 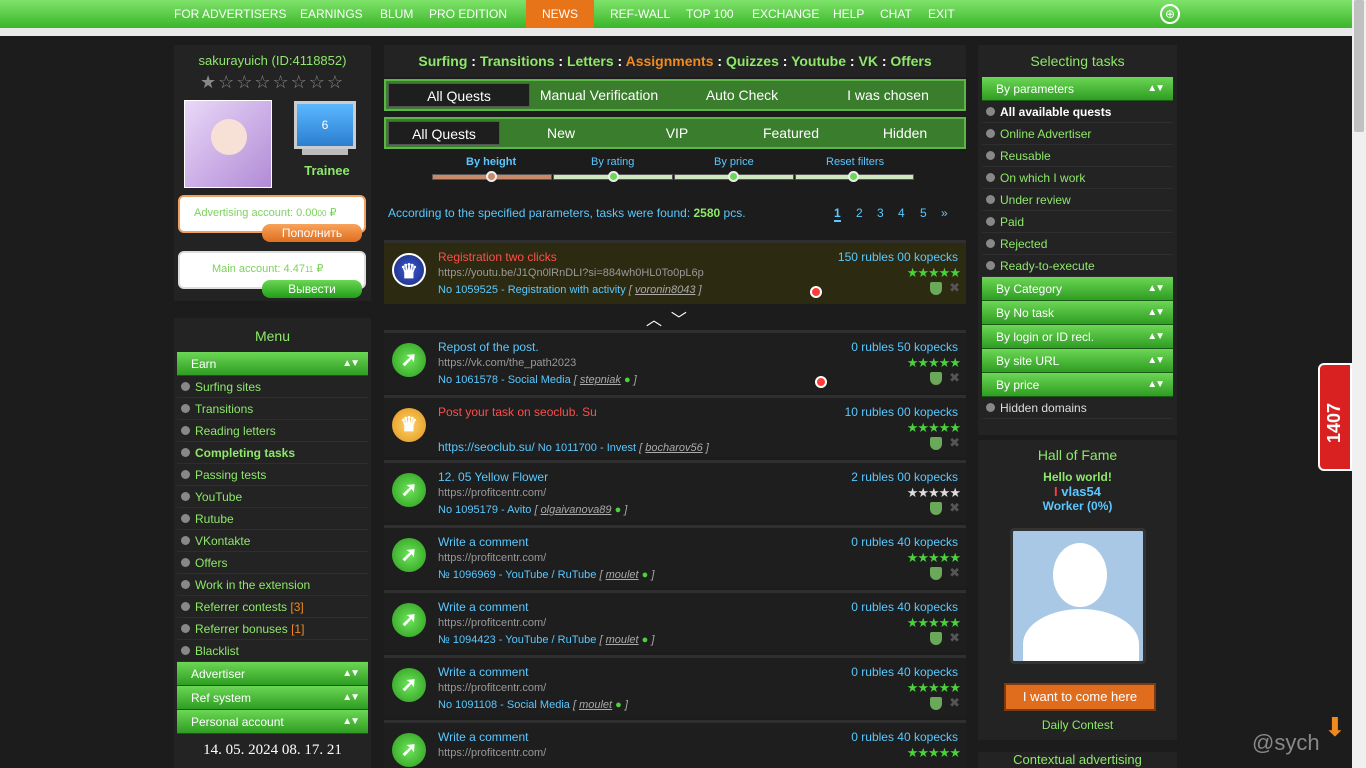 I want to click on menu-personal-header: Personal account ▲▼, so click(x=272, y=722).